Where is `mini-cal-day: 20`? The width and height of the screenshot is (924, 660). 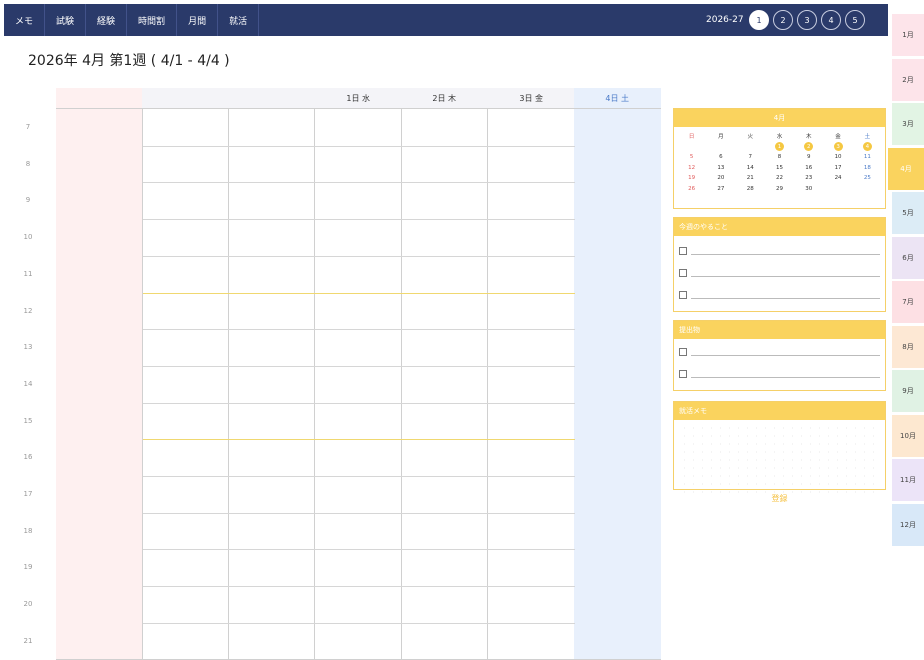
mini-cal-day: 20 is located at coordinates (720, 178).